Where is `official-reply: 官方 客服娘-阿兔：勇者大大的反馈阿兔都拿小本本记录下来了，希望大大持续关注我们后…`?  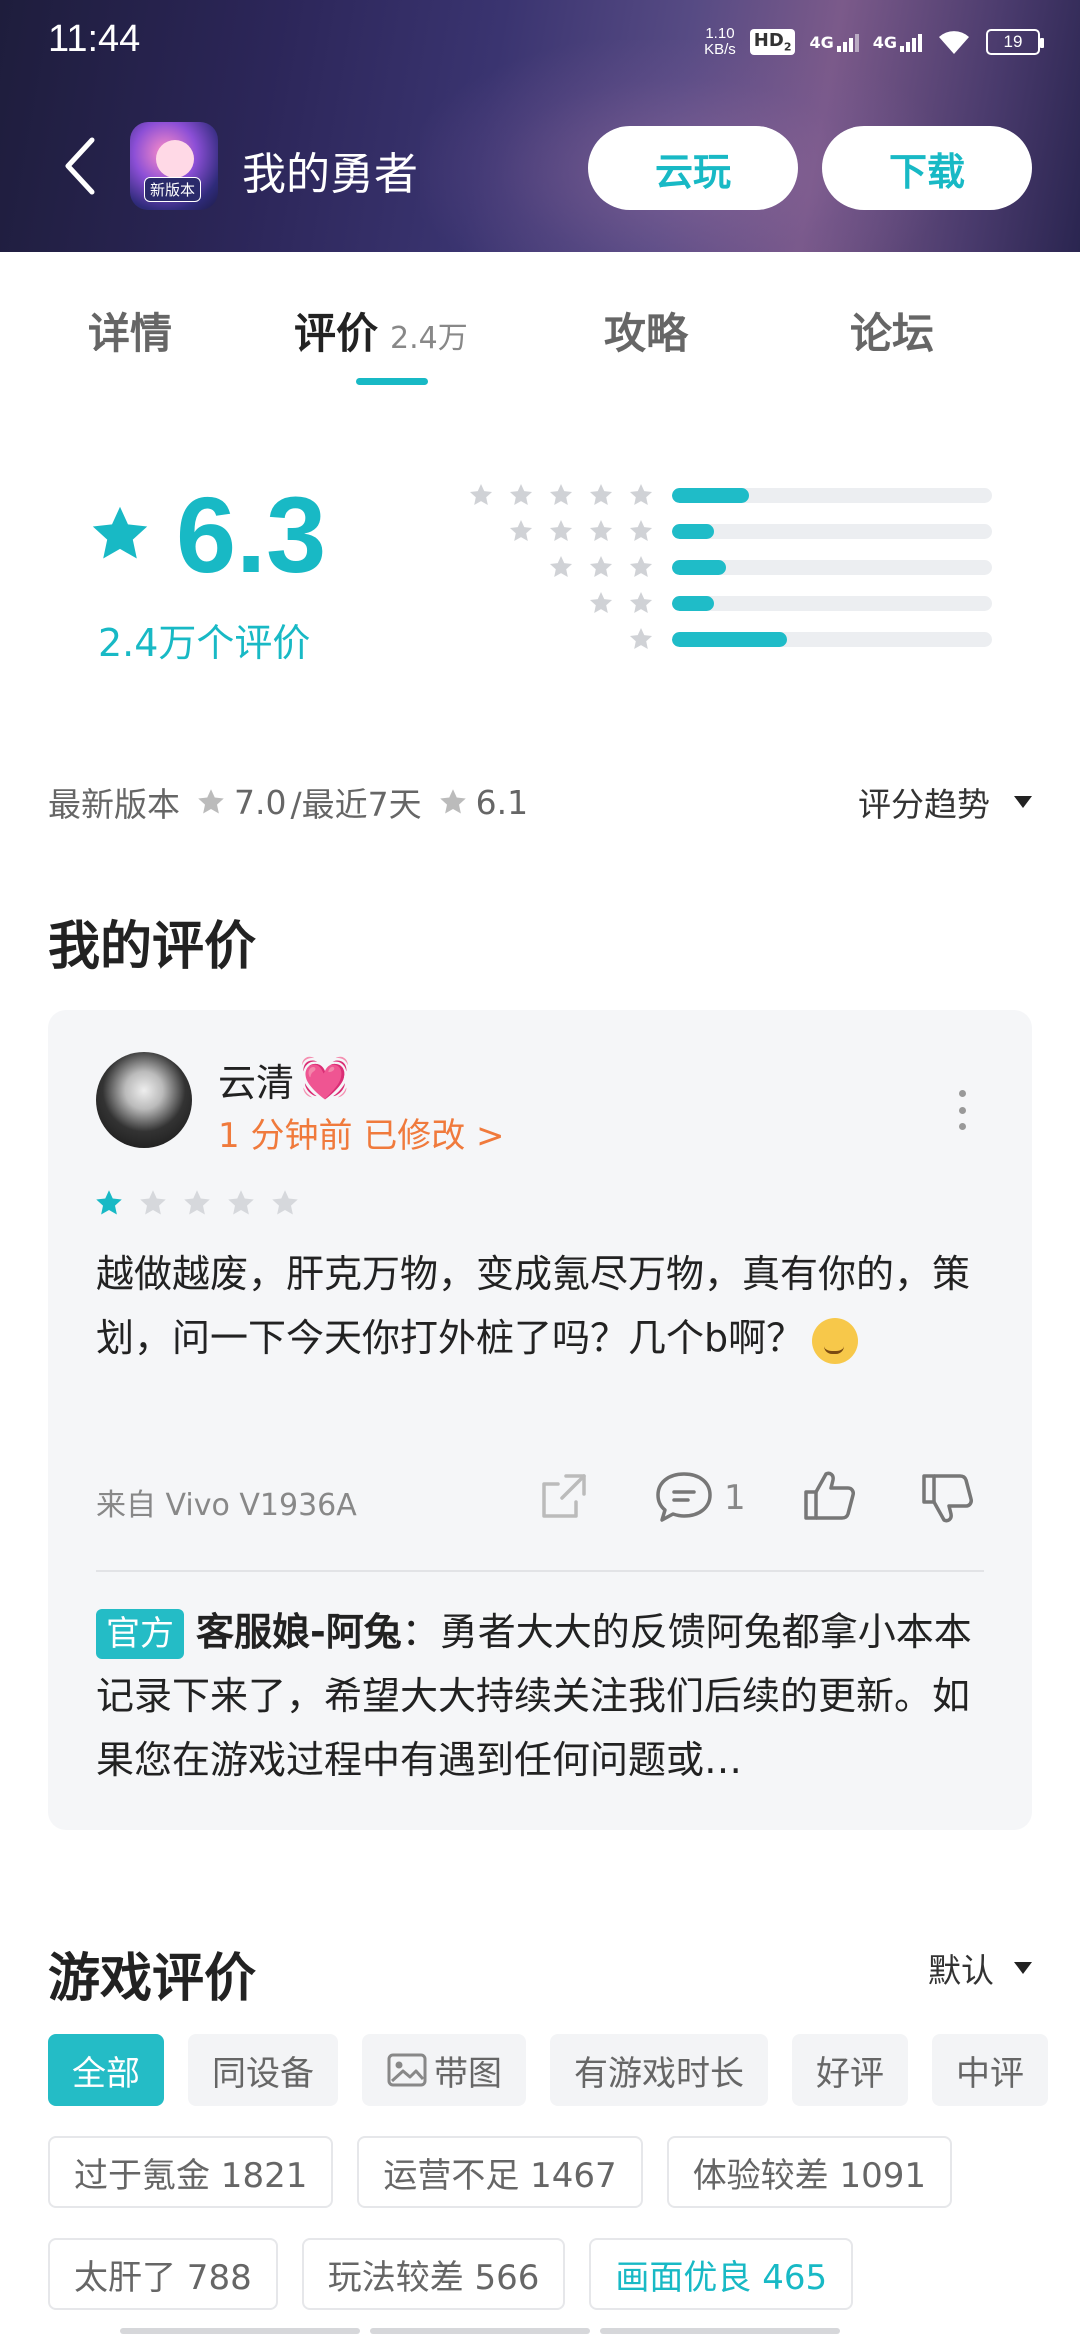
official-reply: 官方 客服娘-阿兔：勇者大大的反馈阿兔都拿小本本记录下来了，希望大大持续关注我们后… is located at coordinates (546, 1696).